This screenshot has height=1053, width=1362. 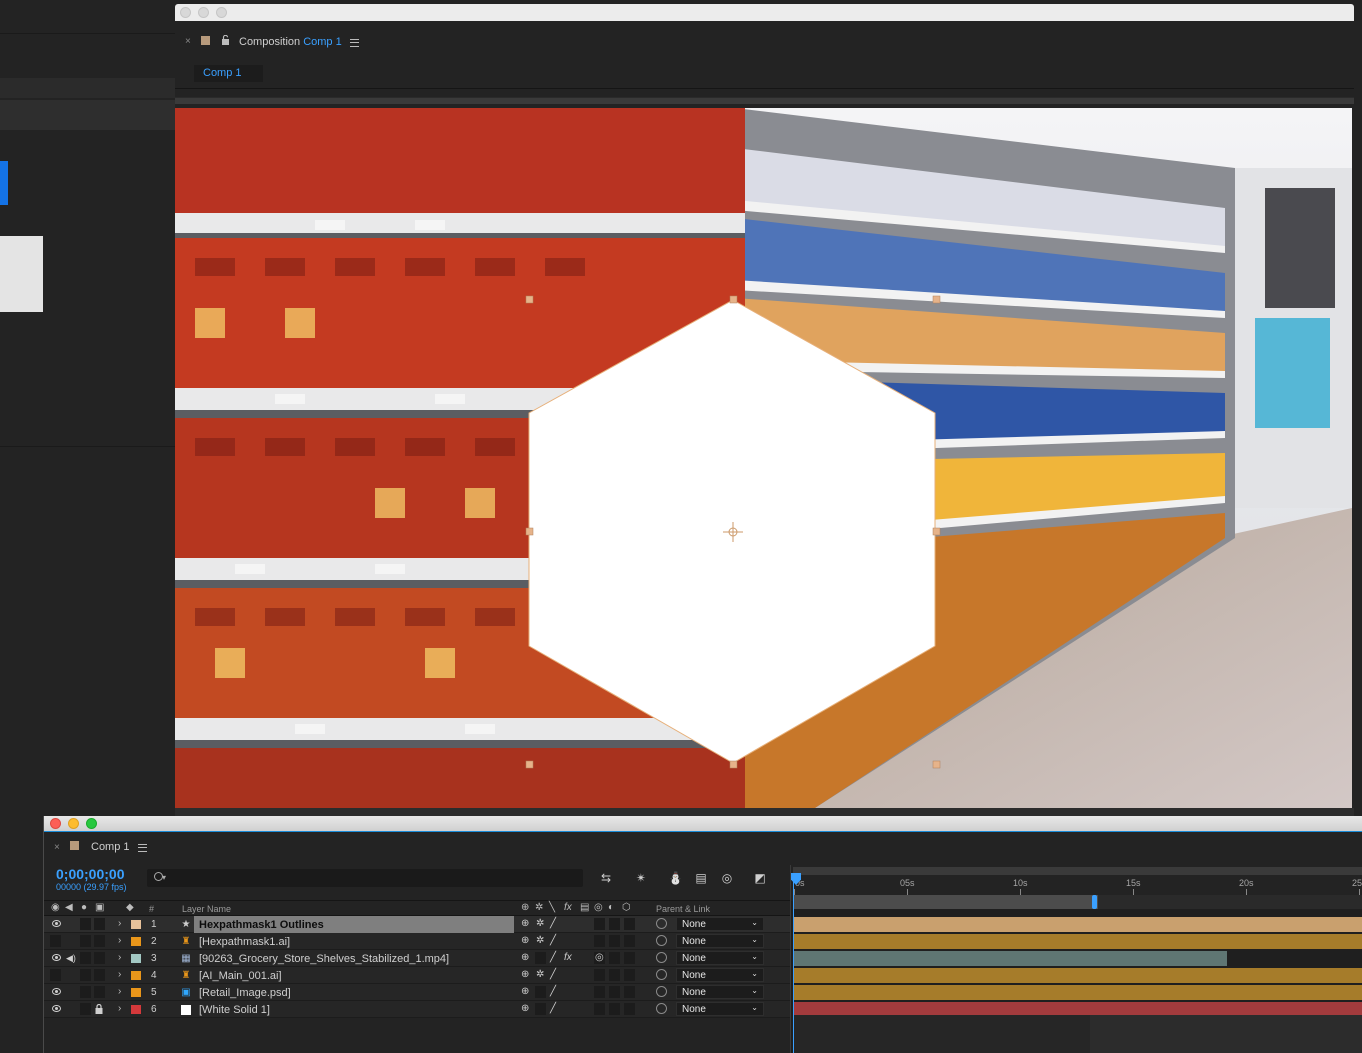 I want to click on audio-speaker-icon: ◀), so click(x=71, y=958).